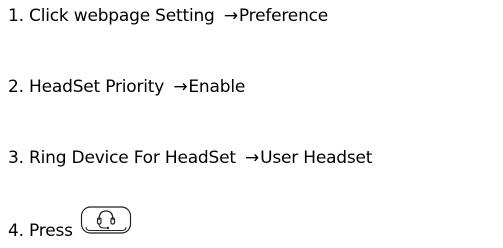  What do you see at coordinates (16, 87) in the screenshot?
I see `step-number: 2.` at bounding box center [16, 87].